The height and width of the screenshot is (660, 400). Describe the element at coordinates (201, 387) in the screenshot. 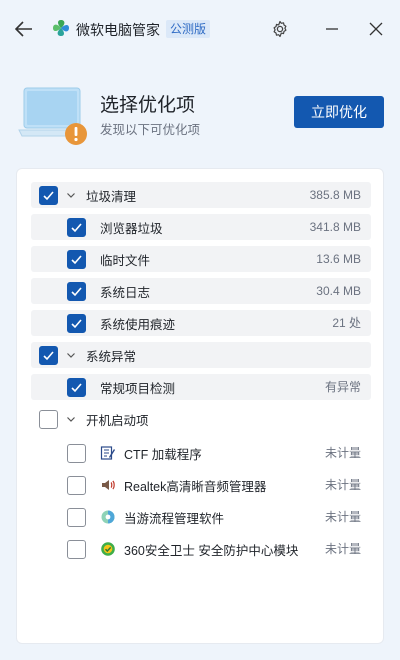

I see `item-row-routine-check: 常规项目检测 有异常` at that location.